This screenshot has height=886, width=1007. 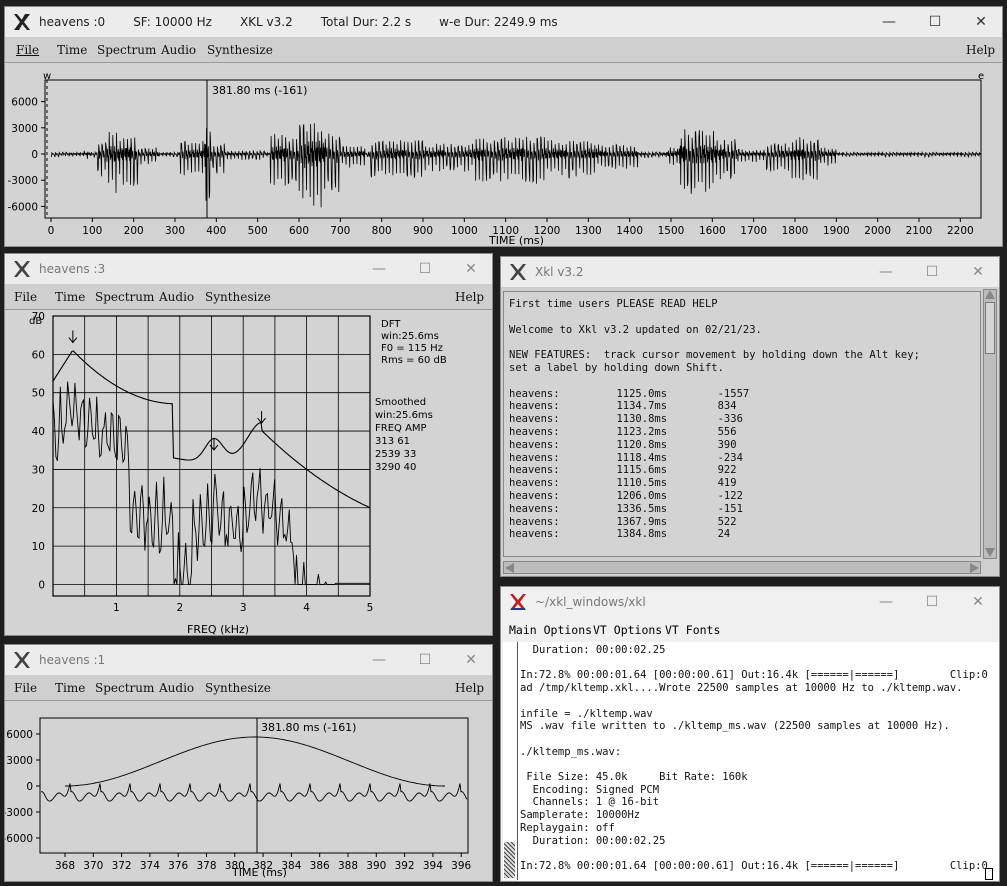 I want to click on menu-vt-options: VT Options, so click(x=627, y=630).